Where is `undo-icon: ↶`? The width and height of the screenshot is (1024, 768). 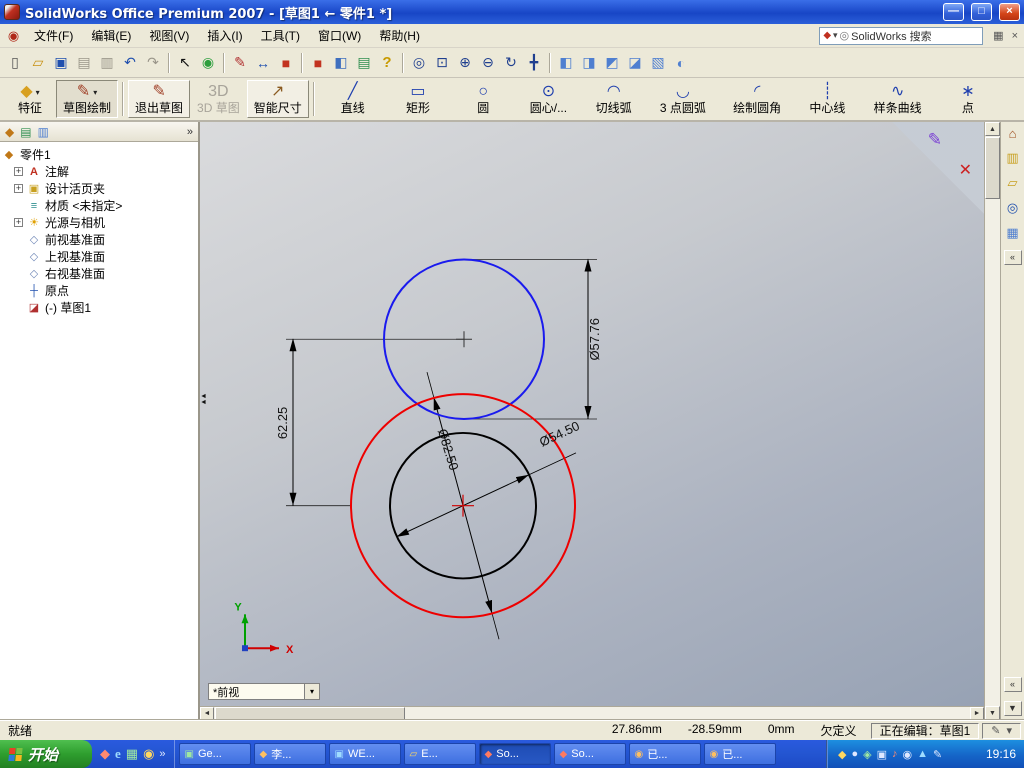 undo-icon: ↶ is located at coordinates (130, 63).